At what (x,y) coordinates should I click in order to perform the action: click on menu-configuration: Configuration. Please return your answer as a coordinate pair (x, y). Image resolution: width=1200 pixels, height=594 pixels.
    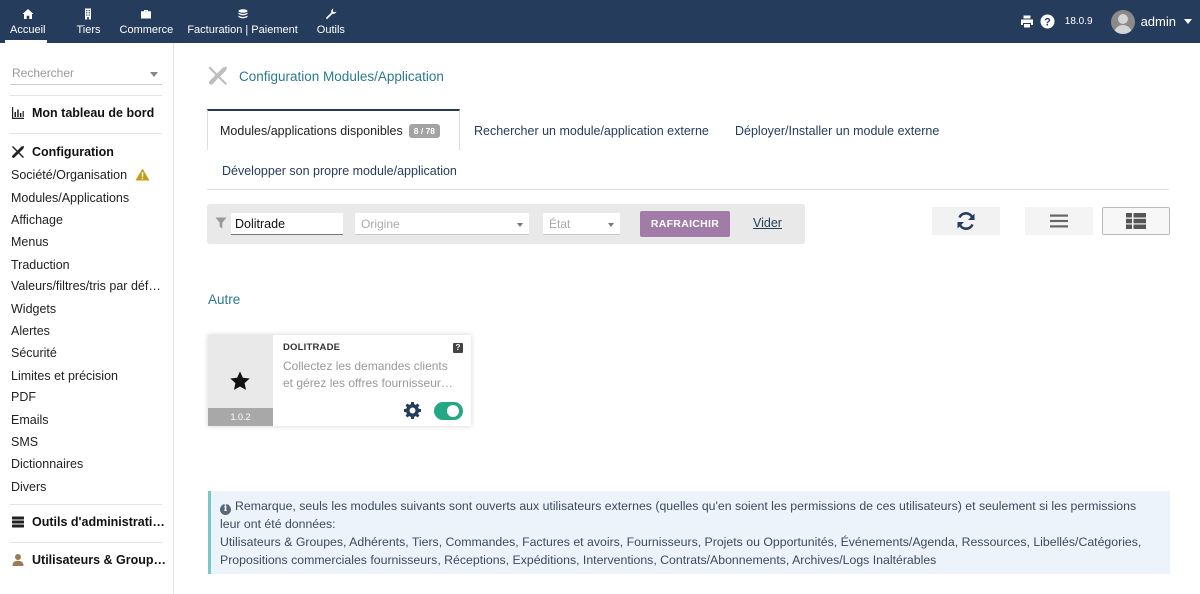
    Looking at the image, I should click on (62, 152).